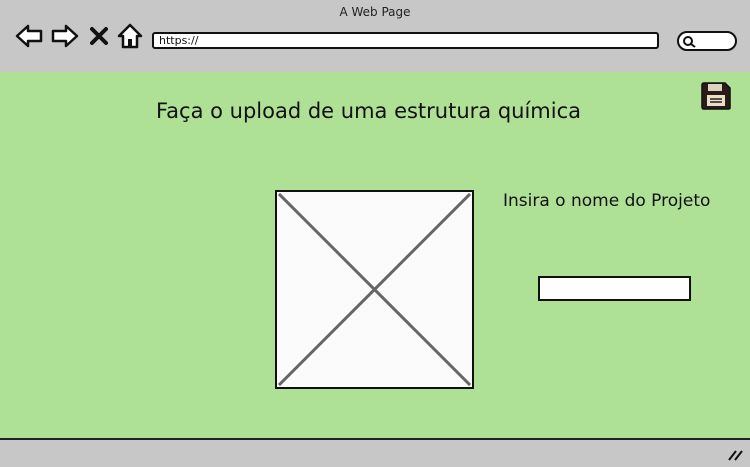 The image size is (750, 467). I want to click on search-icon, so click(689, 42).